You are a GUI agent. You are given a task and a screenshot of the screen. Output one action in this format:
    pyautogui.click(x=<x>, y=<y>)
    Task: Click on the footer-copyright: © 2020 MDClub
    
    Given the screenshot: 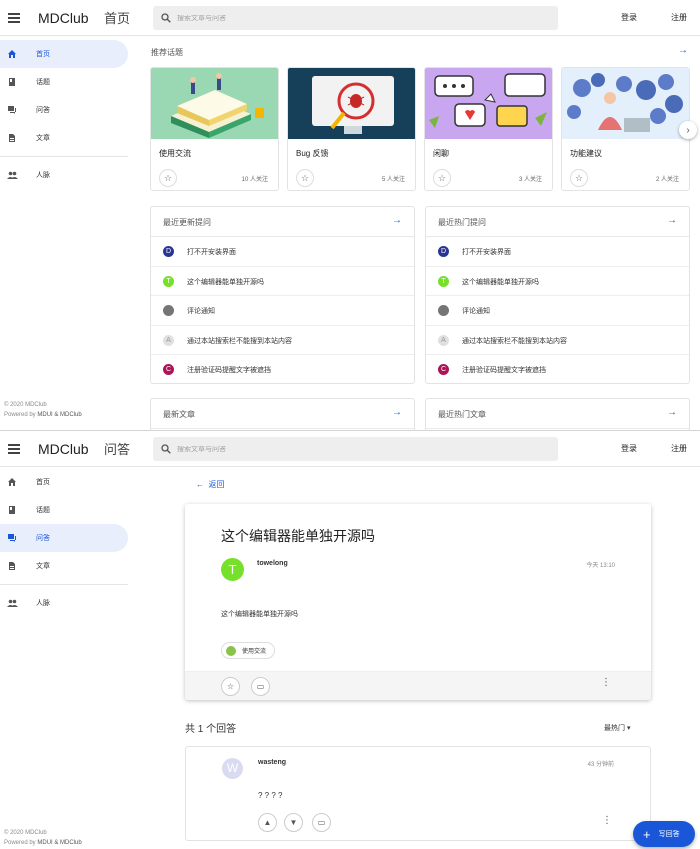 What is the action you would take?
    pyautogui.click(x=25, y=833)
    